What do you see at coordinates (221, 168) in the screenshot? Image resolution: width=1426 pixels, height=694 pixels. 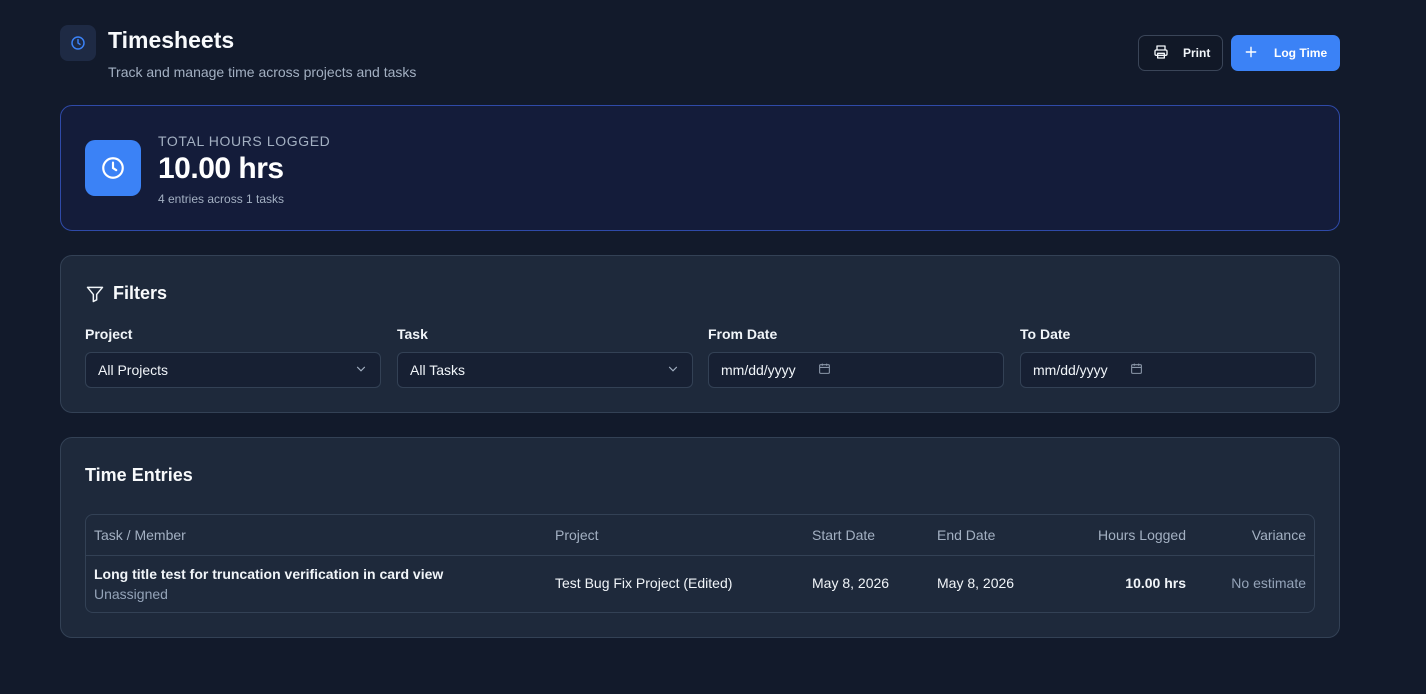 I see `total-hours-value: 10.00 hrs` at bounding box center [221, 168].